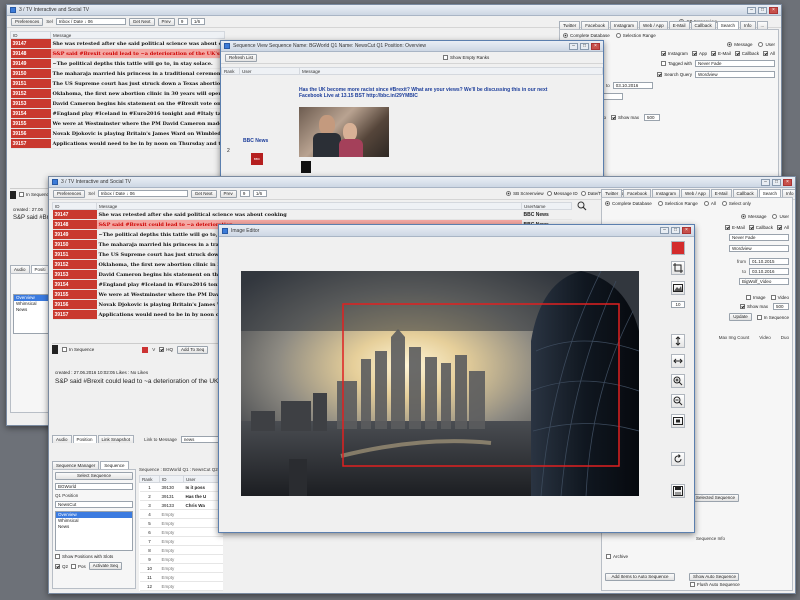 Image resolution: width=800 pixels, height=600 pixels. What do you see at coordinates (582, 206) in the screenshot?
I see `search-icon` at bounding box center [582, 206].